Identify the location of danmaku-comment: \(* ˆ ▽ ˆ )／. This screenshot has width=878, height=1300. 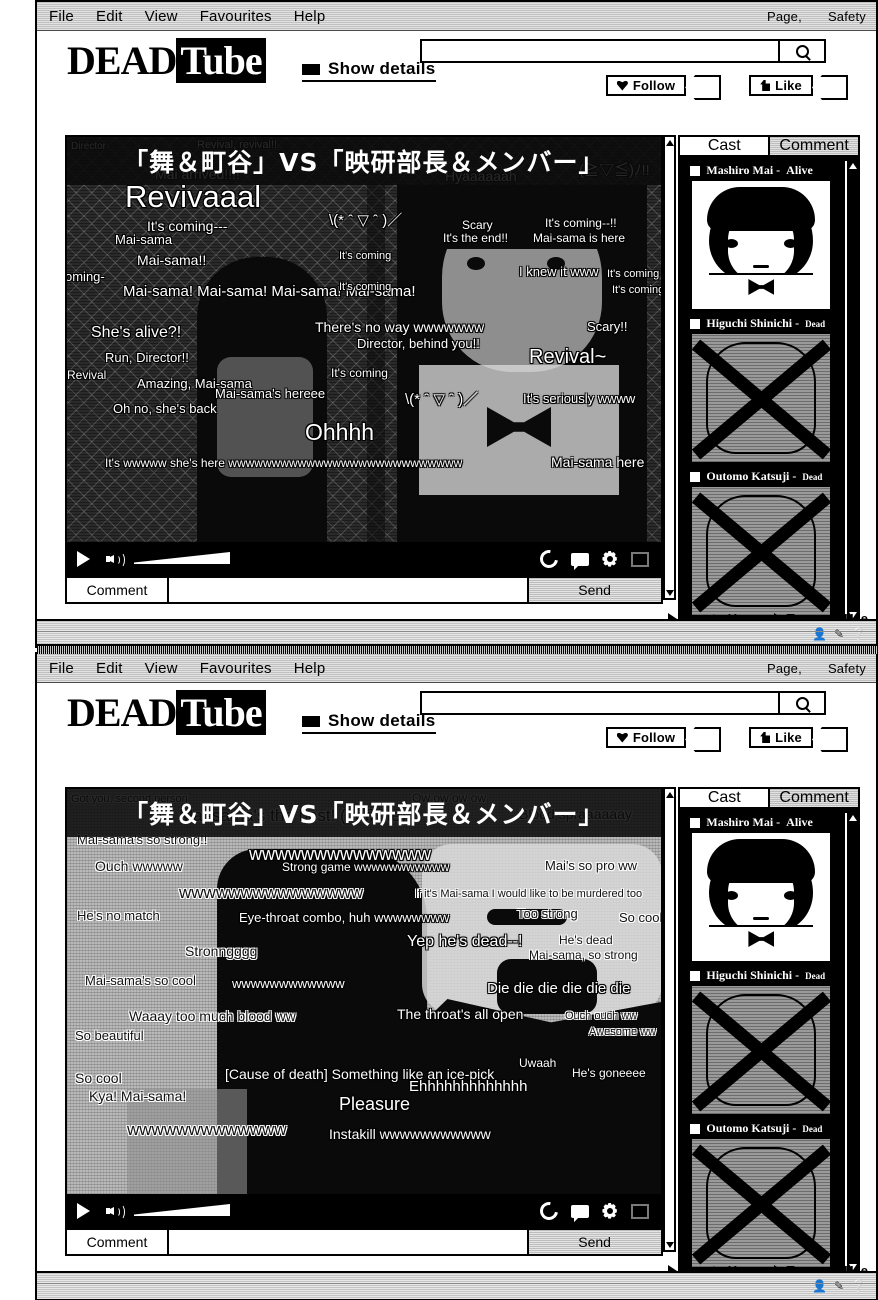
(442, 399).